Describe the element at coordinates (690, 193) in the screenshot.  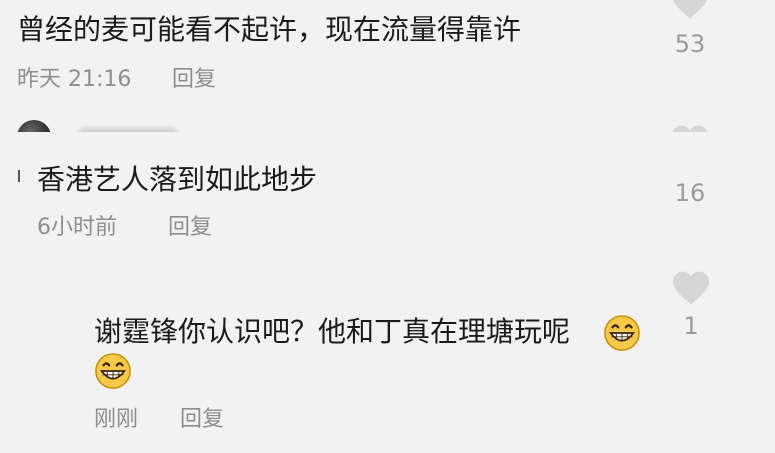
I see `like-count: 16` at that location.